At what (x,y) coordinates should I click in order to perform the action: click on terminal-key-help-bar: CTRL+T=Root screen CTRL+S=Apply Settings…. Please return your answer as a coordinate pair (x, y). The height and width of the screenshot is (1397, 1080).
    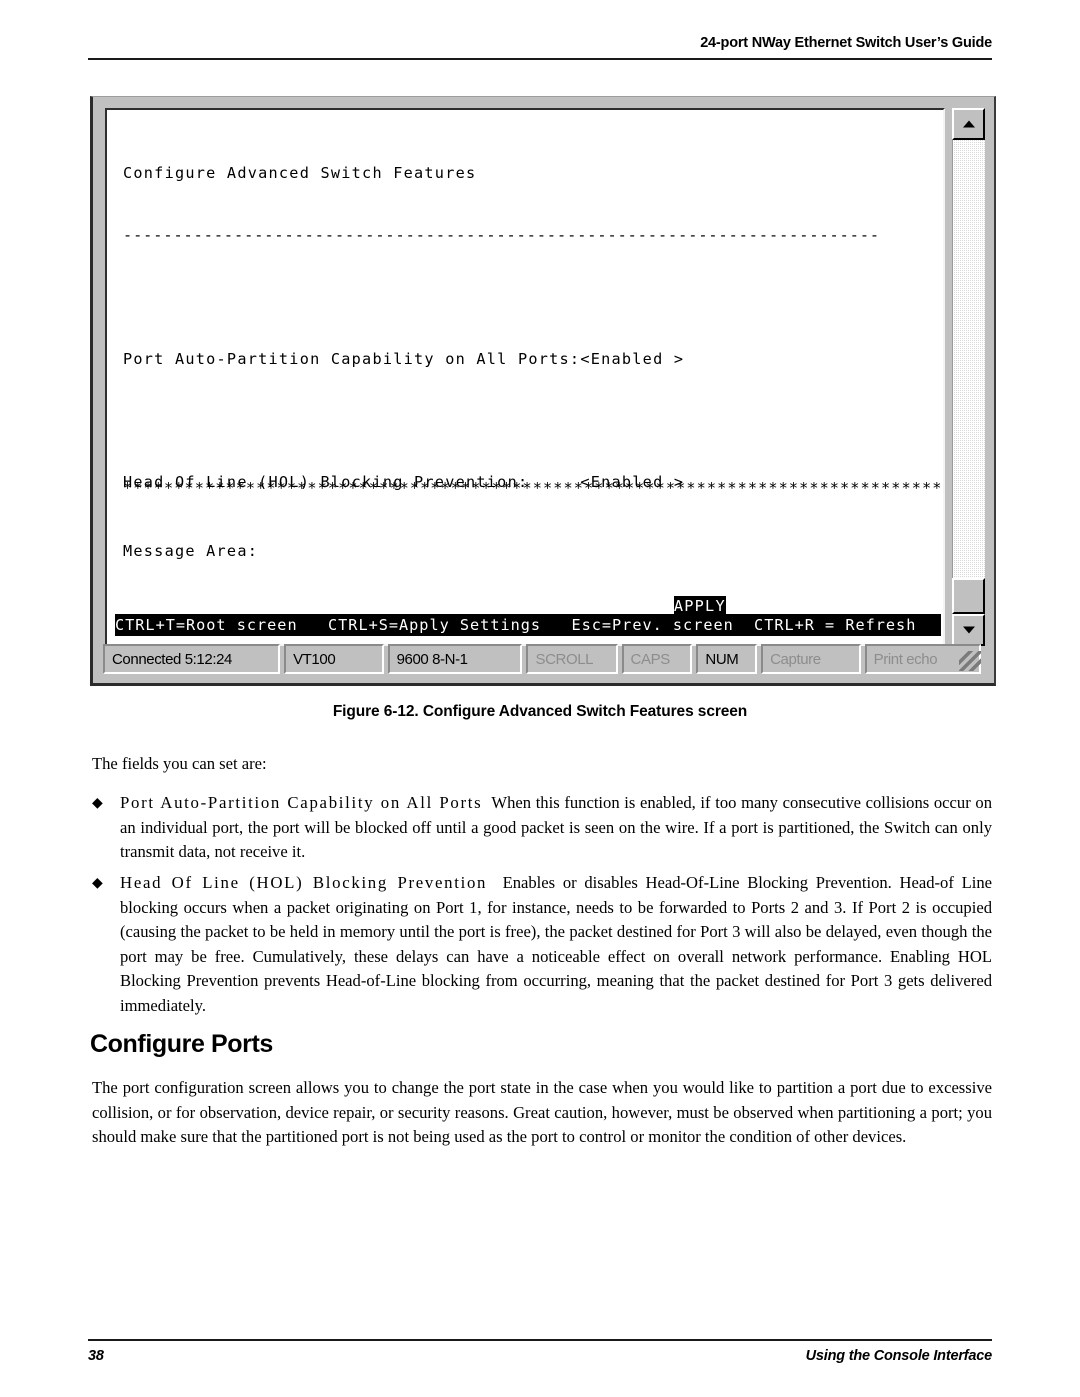
    Looking at the image, I should click on (528, 625).